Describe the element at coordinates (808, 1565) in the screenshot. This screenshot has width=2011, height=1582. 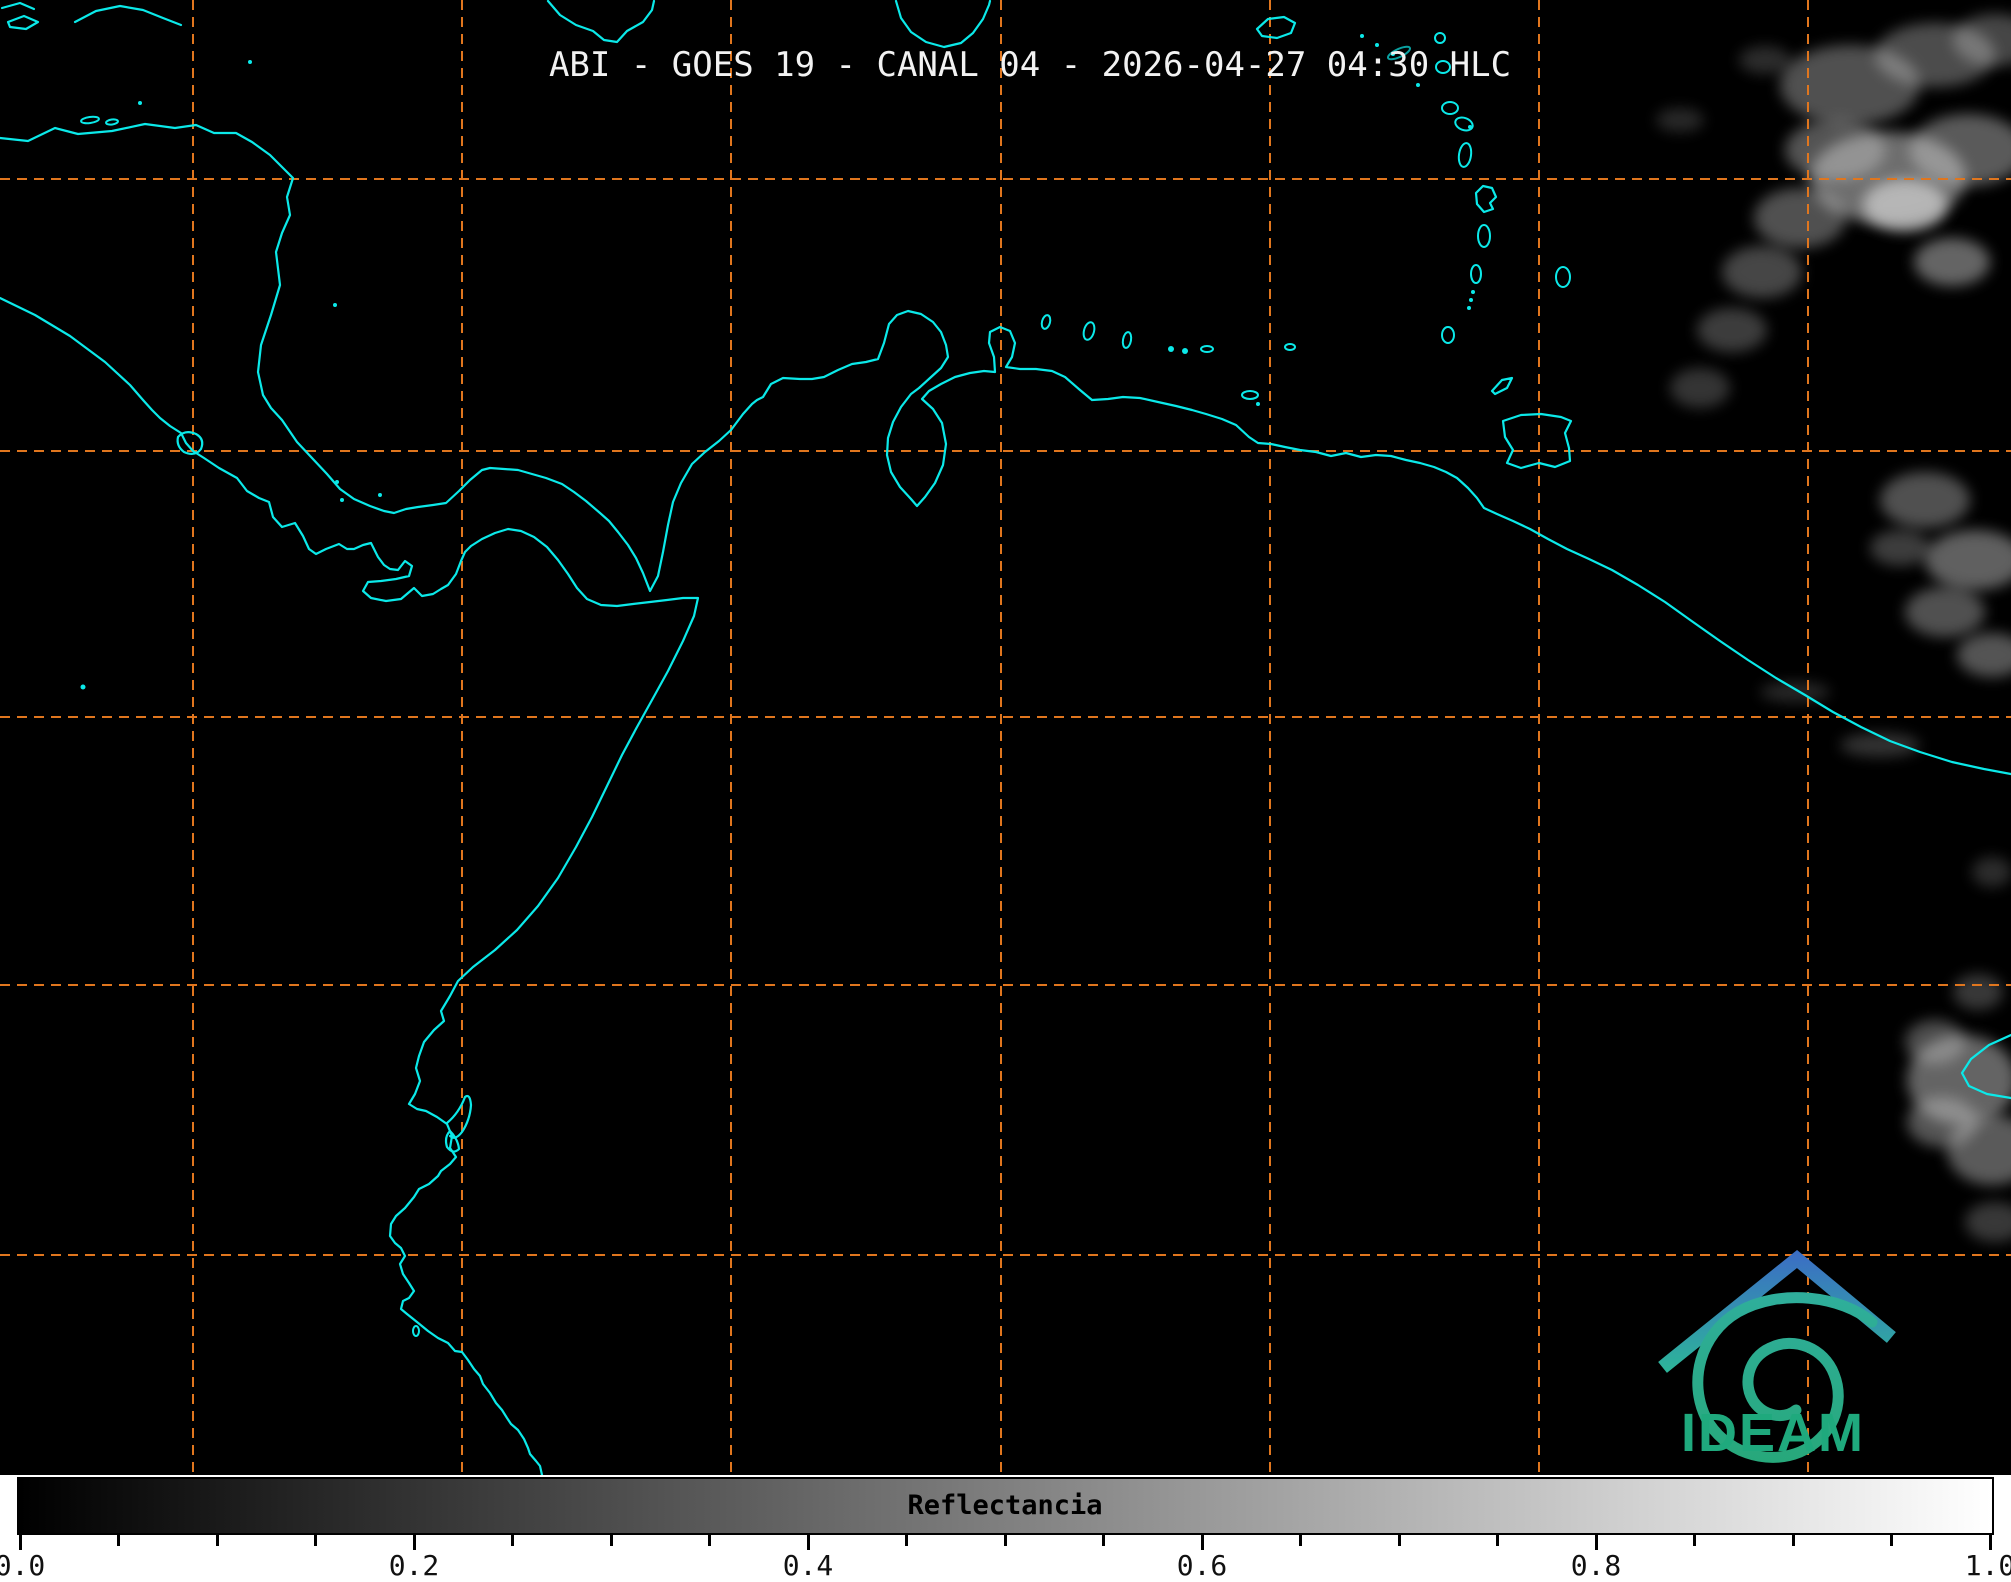
I see `colorbar-tick-label: 0.4` at that location.